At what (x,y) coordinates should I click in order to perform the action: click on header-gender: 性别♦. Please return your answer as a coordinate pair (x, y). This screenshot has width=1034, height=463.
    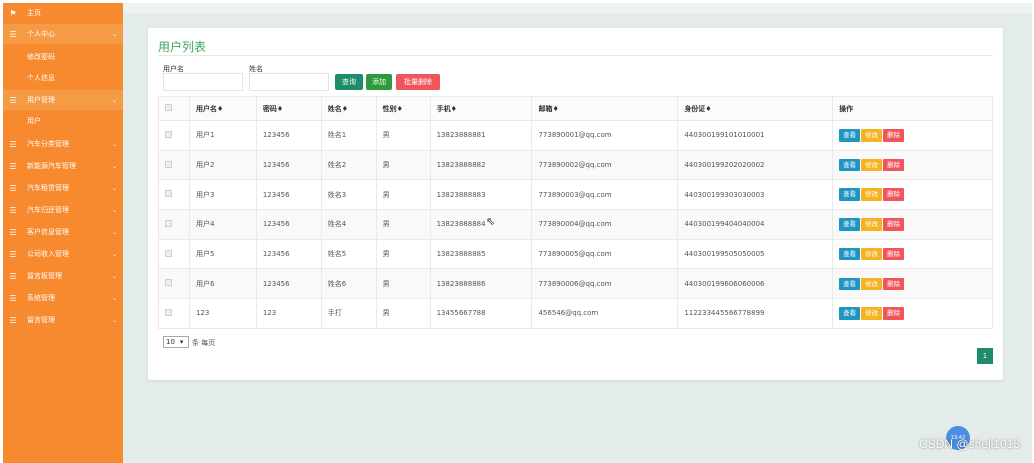
    Looking at the image, I should click on (403, 108).